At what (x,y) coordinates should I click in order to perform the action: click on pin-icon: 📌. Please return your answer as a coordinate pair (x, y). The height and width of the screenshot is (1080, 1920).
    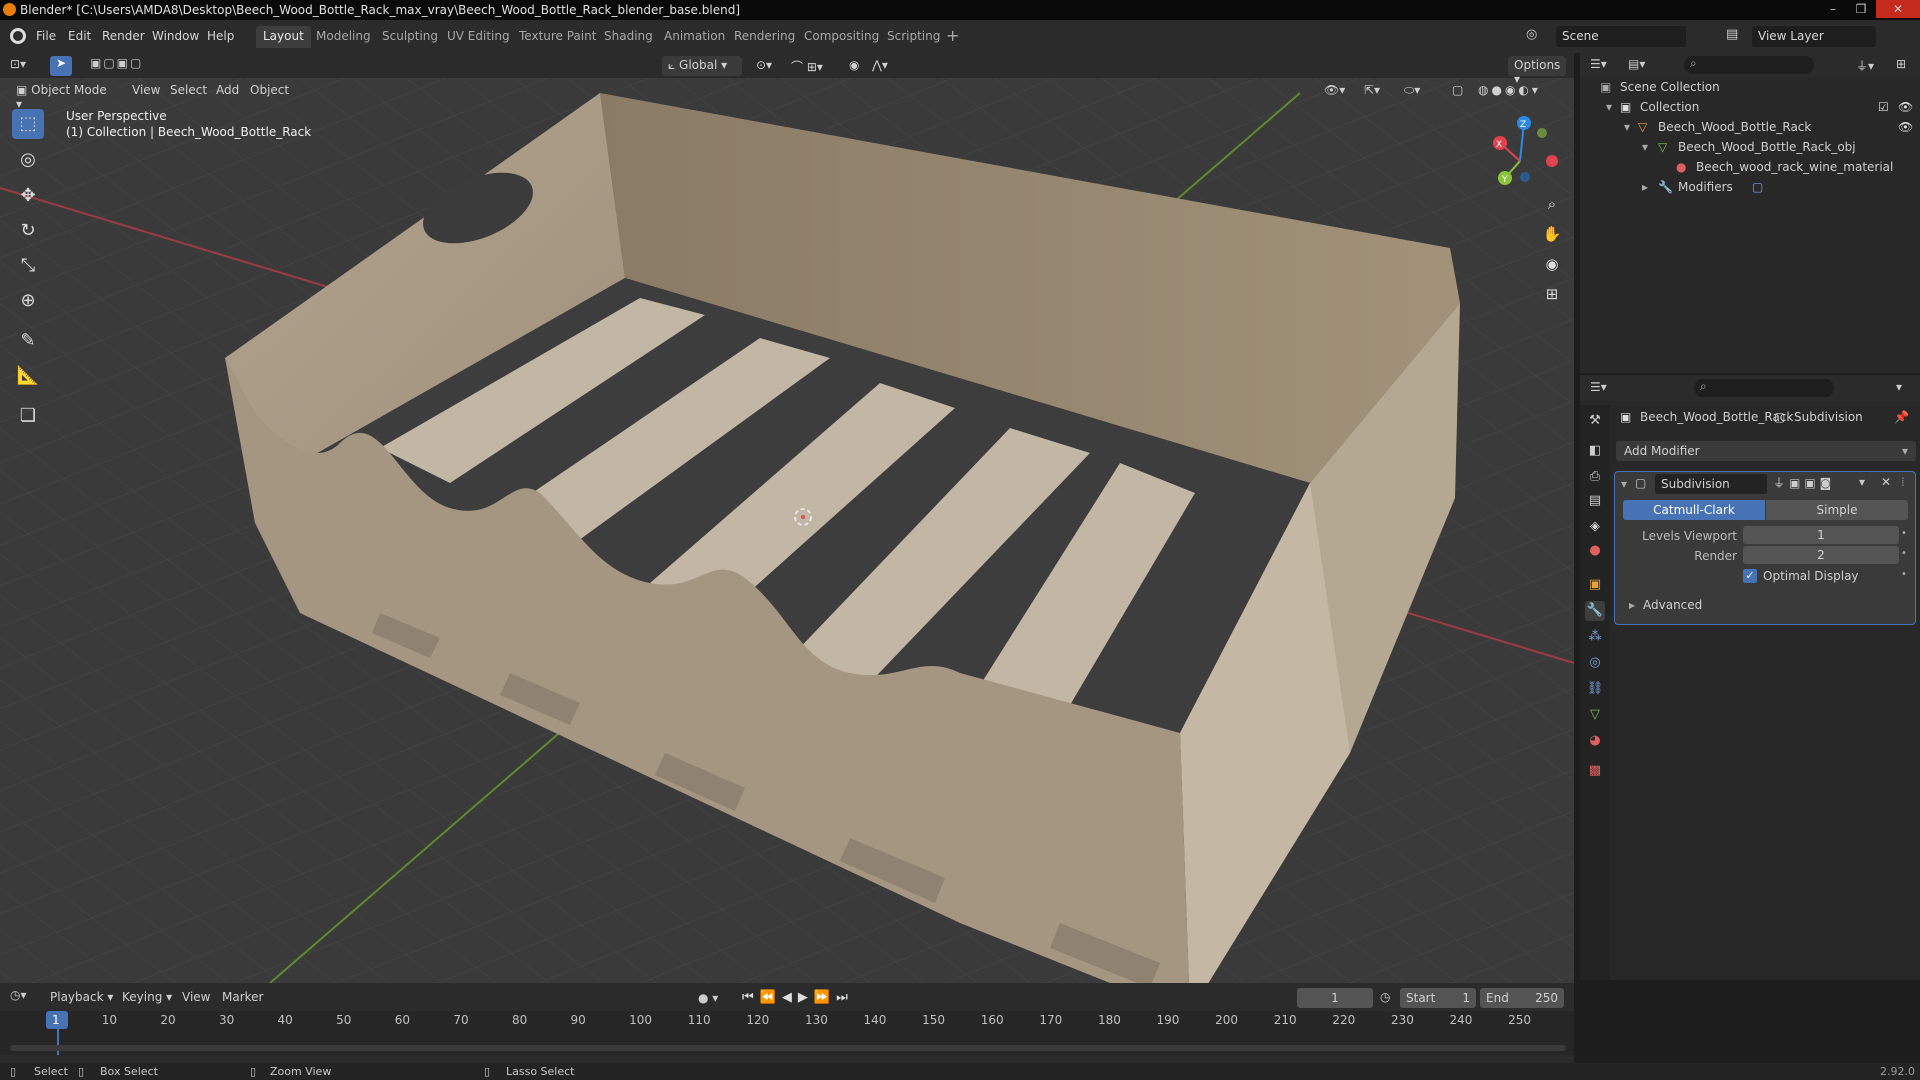
    Looking at the image, I should click on (1901, 417).